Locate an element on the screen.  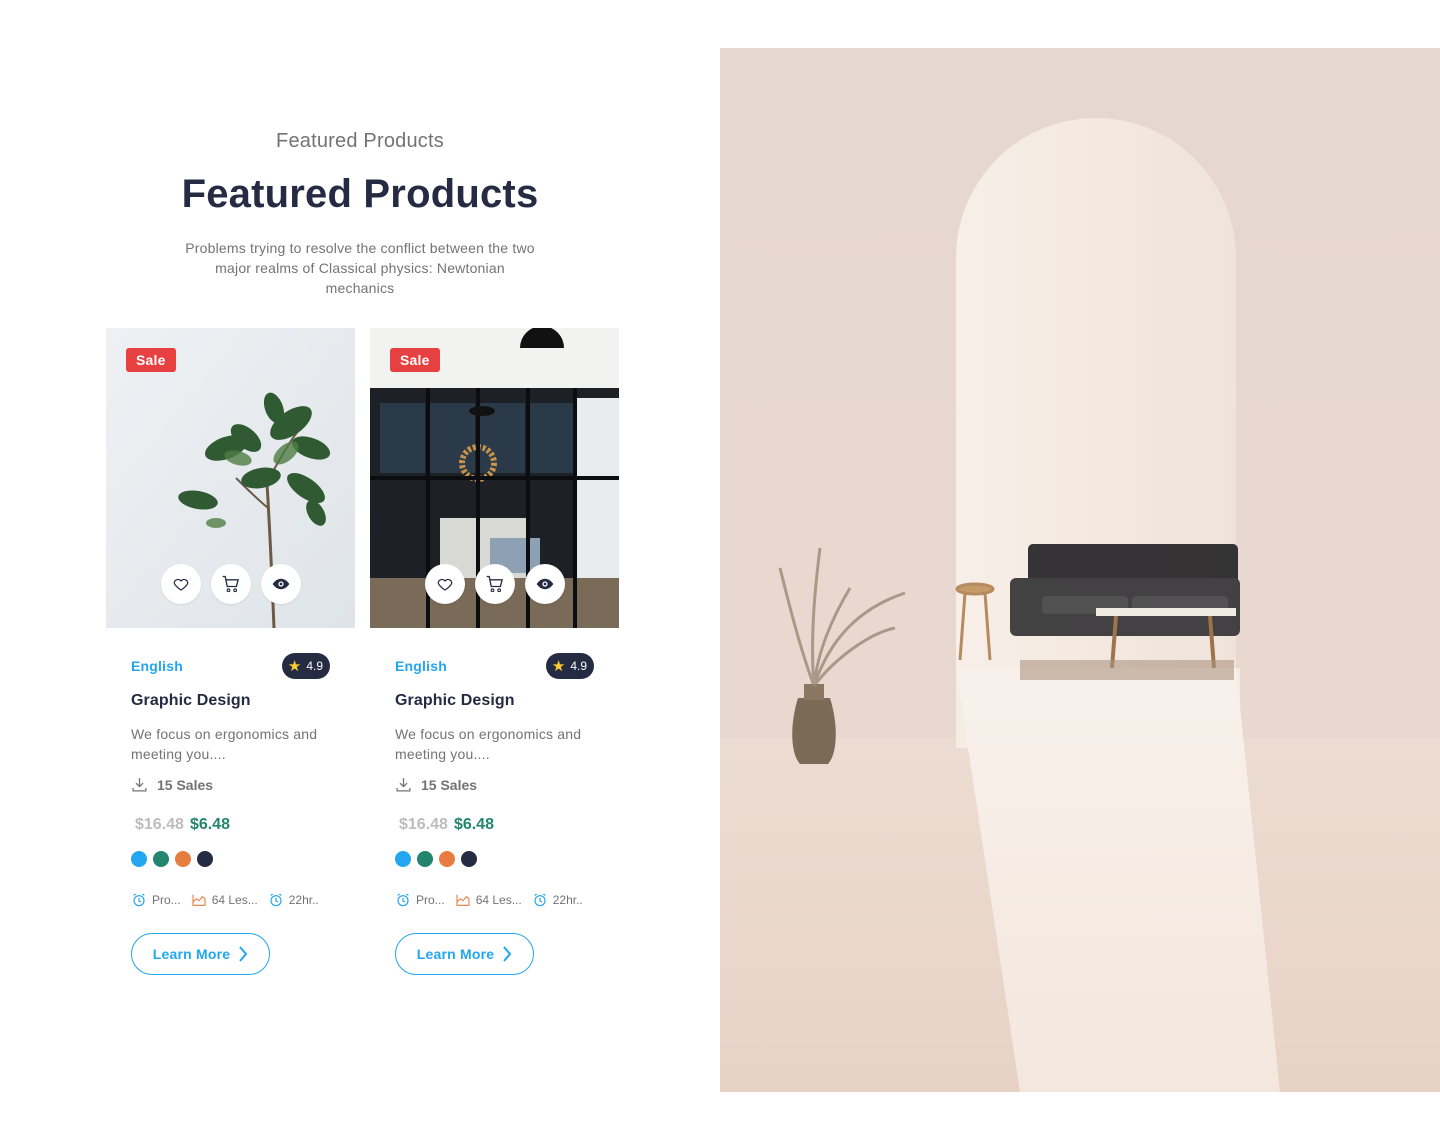
section-title: Featured Products is located at coordinates (360, 194).